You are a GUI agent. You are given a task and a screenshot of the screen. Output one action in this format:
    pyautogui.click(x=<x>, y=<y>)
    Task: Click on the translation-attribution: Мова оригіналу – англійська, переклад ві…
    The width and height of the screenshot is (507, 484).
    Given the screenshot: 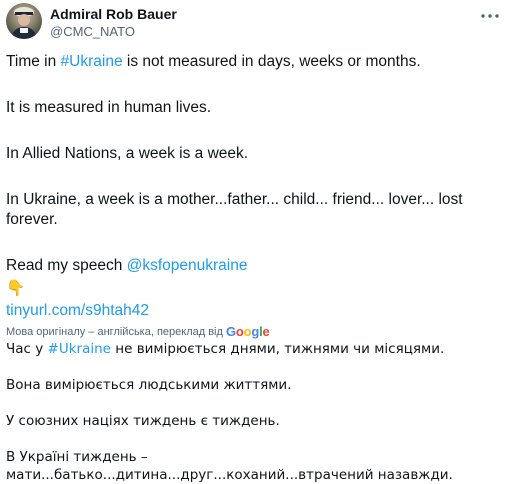 What is the action you would take?
    pyautogui.click(x=252, y=331)
    